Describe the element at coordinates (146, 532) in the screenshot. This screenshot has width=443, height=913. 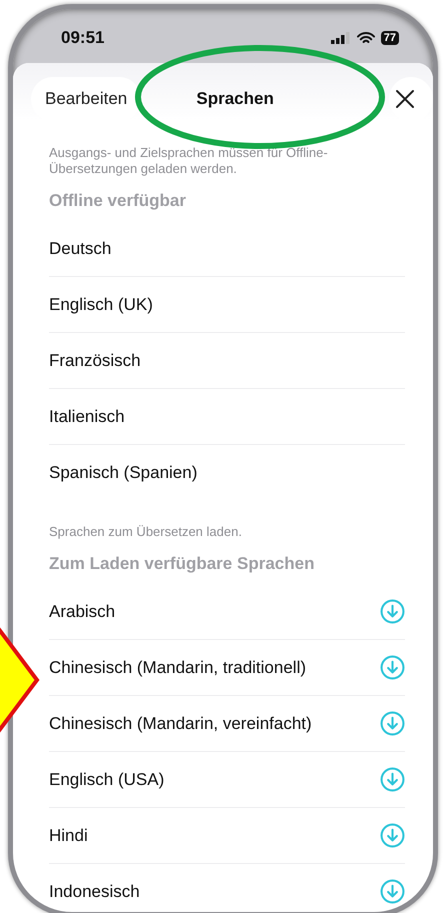
I see `section-note: Sprachen zum Übersetzen laden.` at that location.